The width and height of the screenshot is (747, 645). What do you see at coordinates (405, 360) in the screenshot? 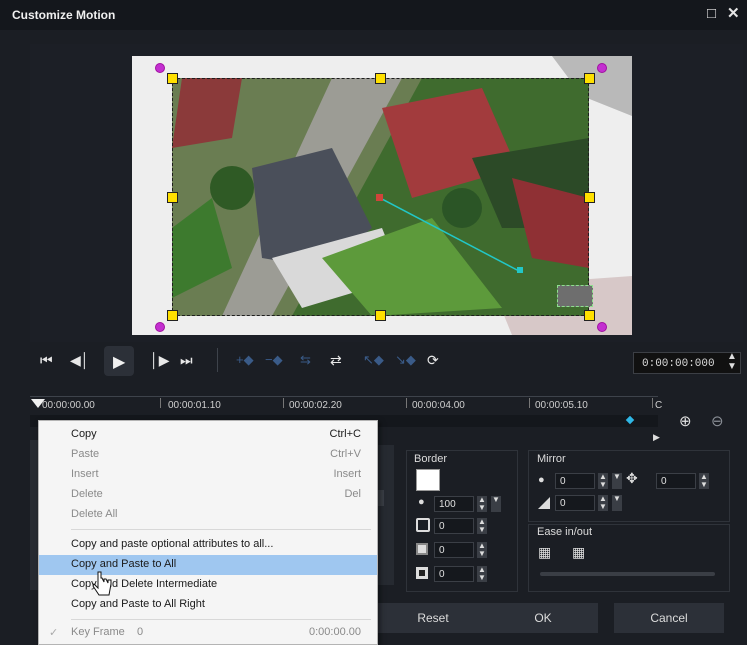
I see `move-right-icon: ↘◆` at bounding box center [405, 360].